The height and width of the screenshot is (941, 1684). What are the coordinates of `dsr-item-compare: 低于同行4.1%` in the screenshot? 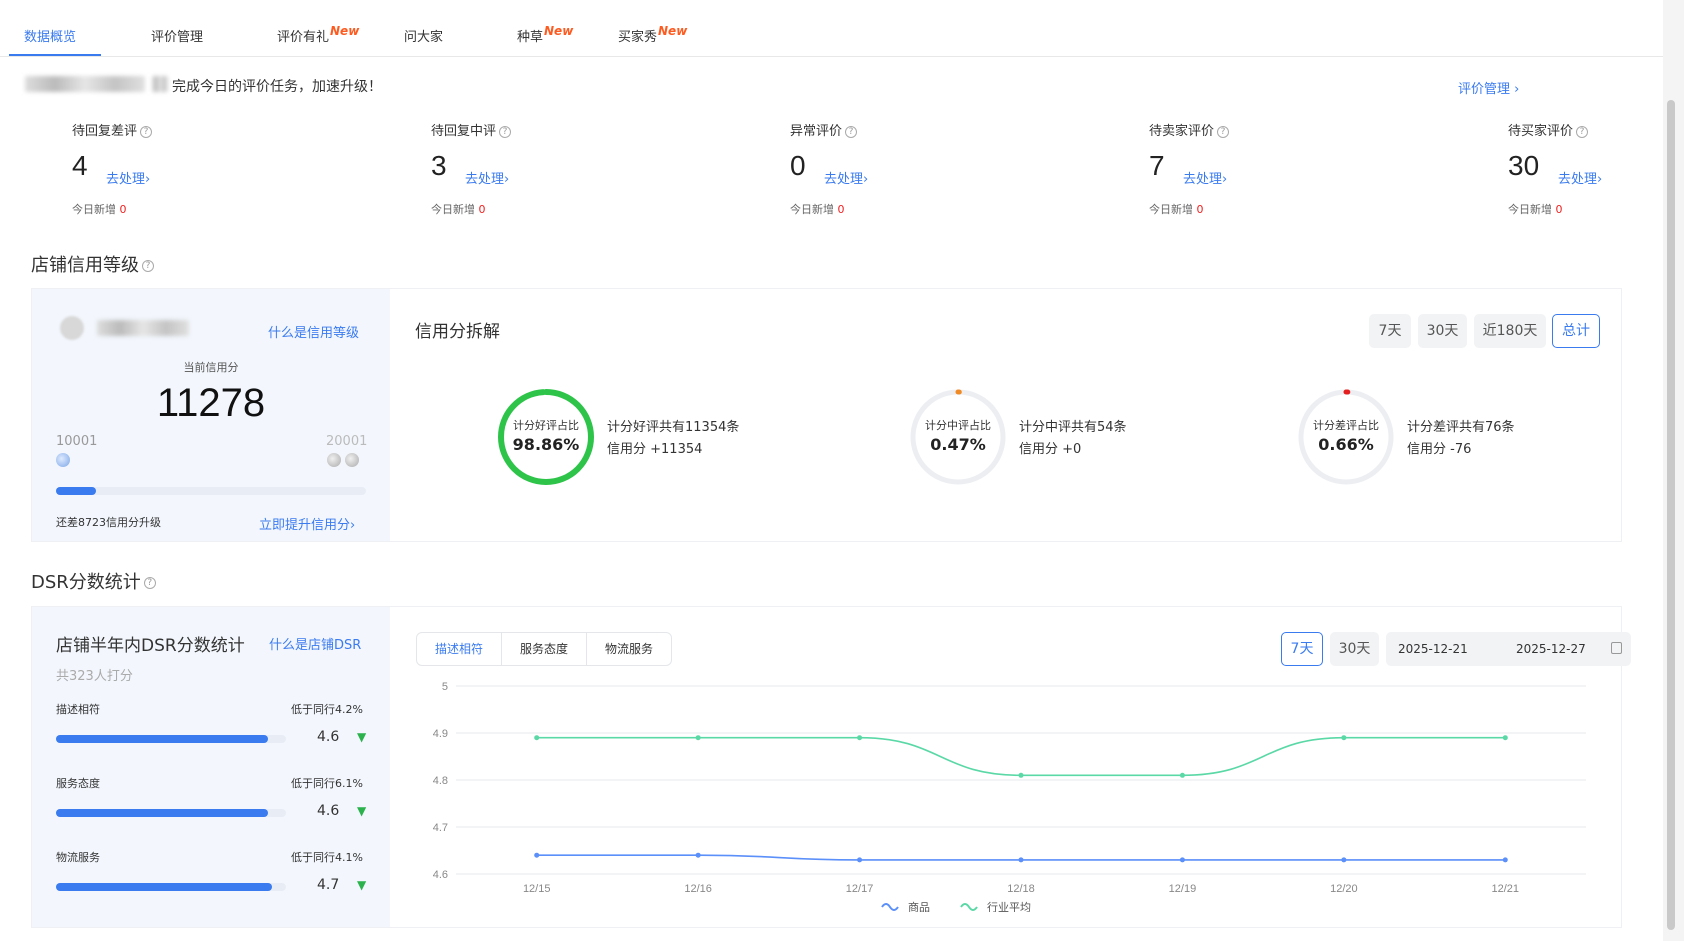 It's located at (327, 857).